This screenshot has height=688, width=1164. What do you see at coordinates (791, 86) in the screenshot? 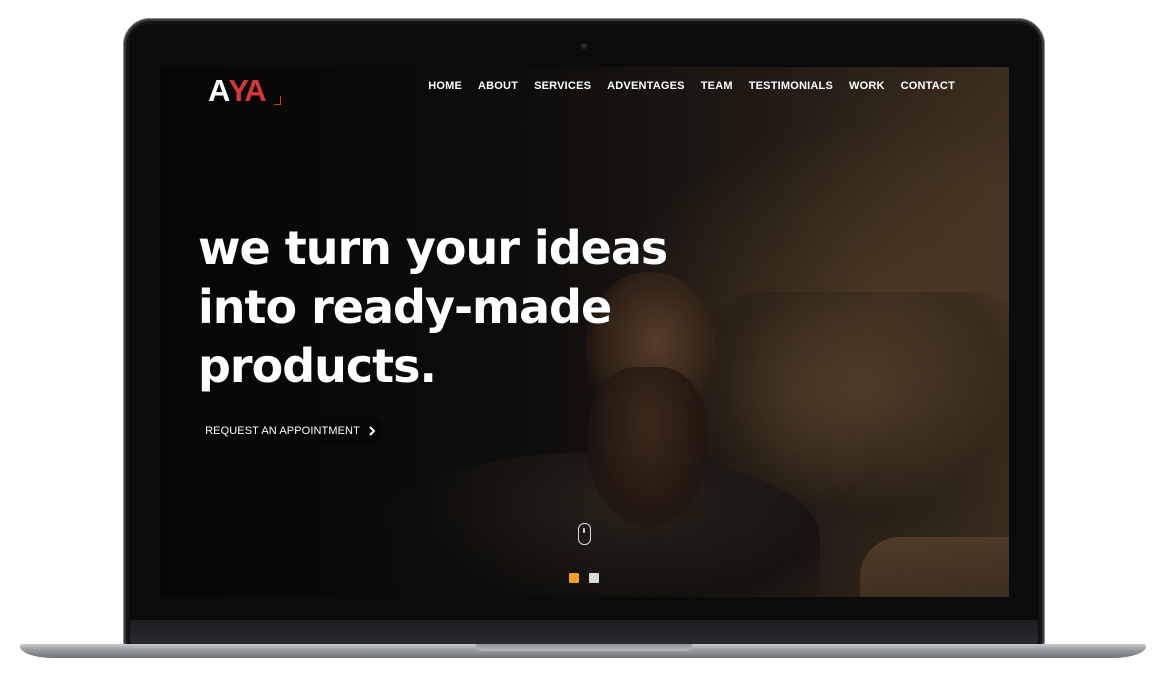
I see `nav-item-testimonials: TESTIMONIALS` at bounding box center [791, 86].